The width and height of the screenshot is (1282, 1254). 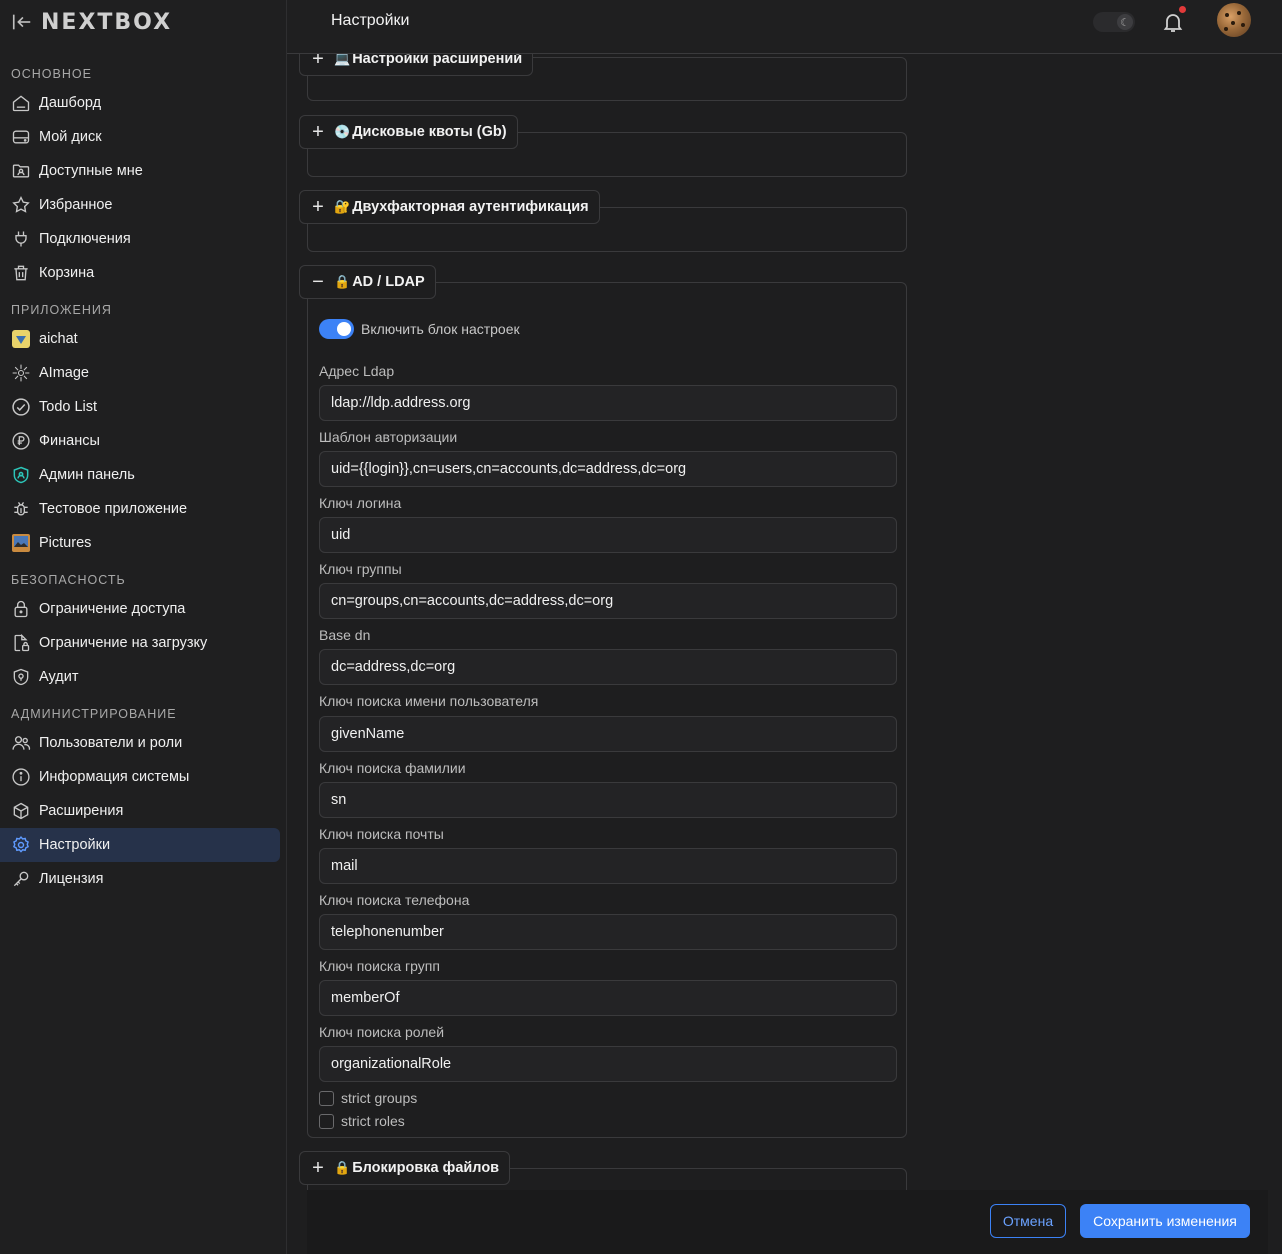 I want to click on strict-groups-checkbox, so click(x=326, y=1098).